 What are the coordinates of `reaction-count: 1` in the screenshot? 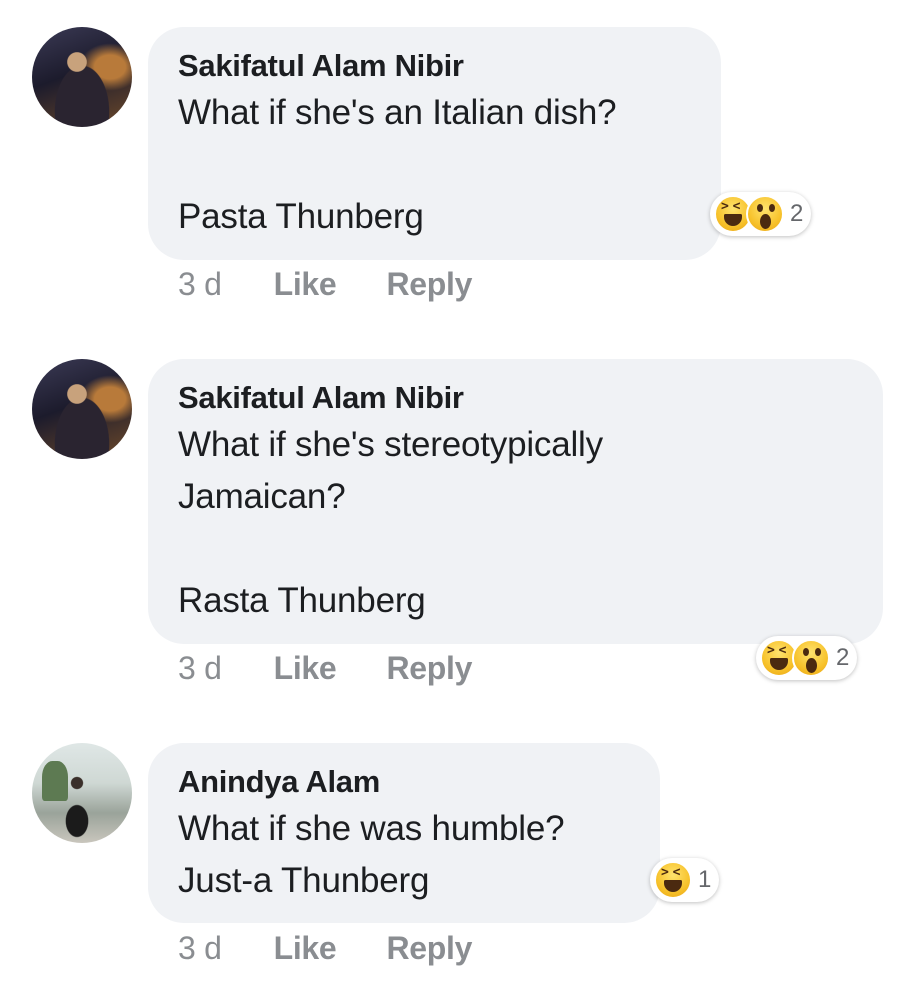 It's located at (705, 879).